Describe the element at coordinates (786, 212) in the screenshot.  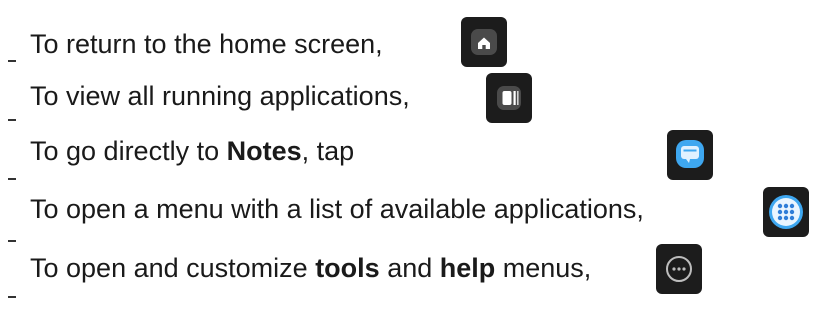
I see `app-drawer-icon` at that location.